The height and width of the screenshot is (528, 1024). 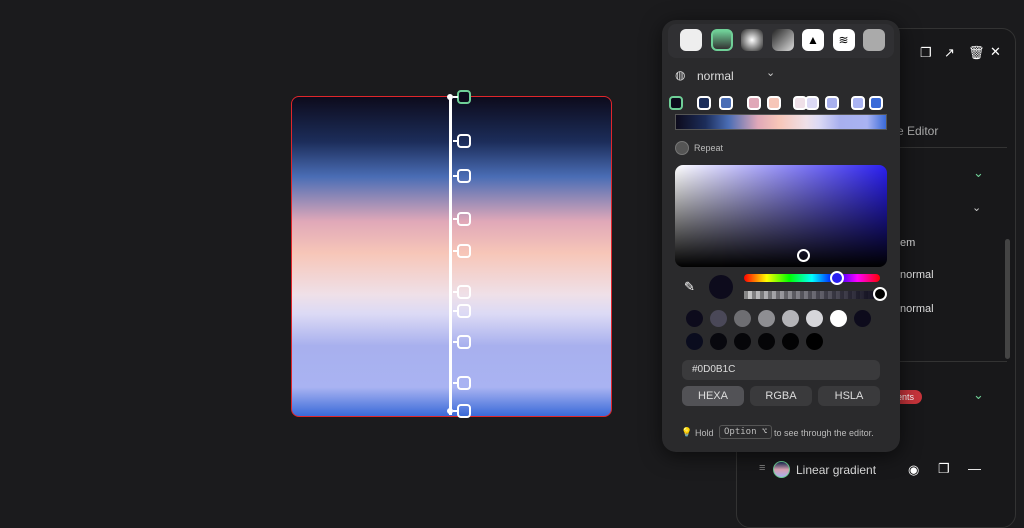 I want to click on fill-type-linear-gradient, so click(x=721, y=40).